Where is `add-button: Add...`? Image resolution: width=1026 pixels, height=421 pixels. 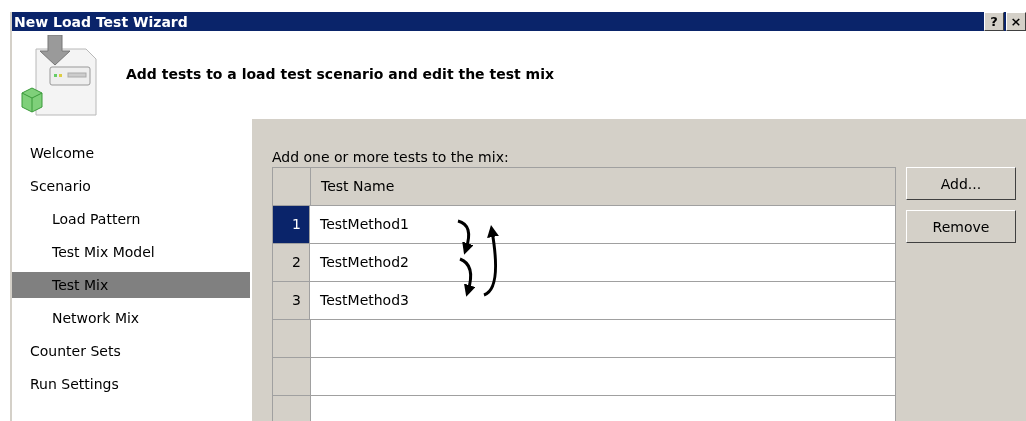
add-button: Add... is located at coordinates (961, 183).